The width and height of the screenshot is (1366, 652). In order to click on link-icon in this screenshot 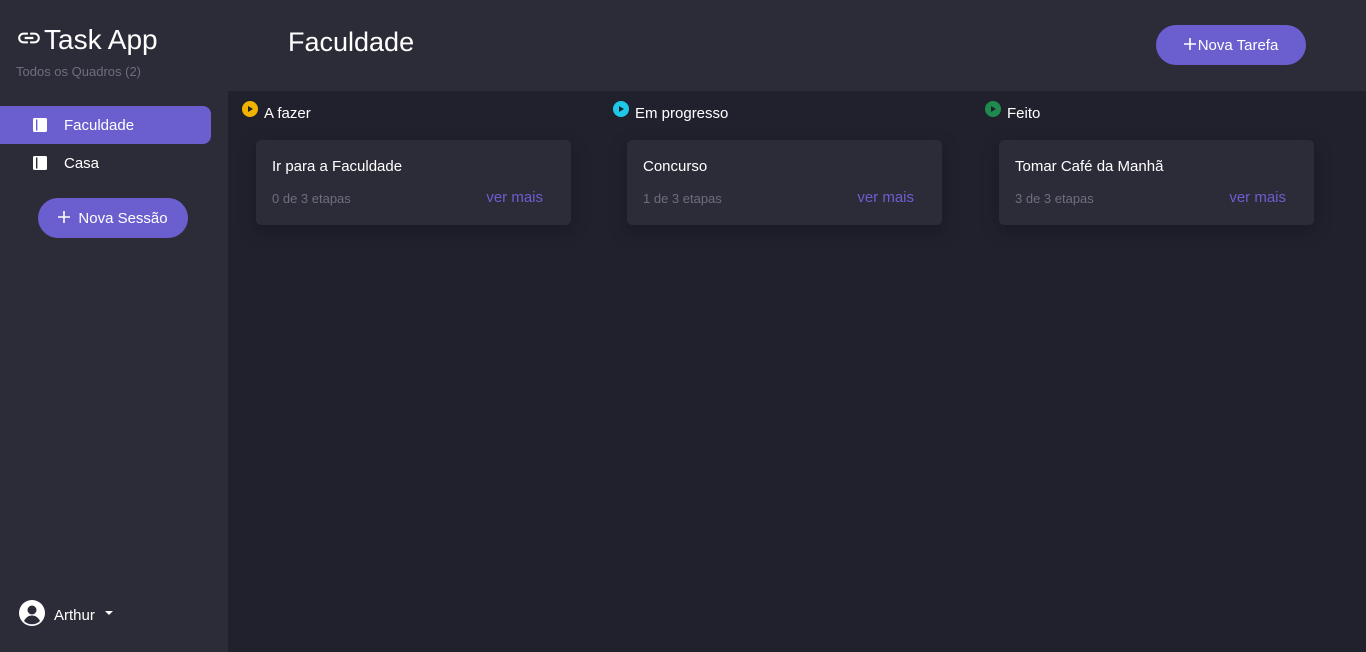, I will do `click(29, 40)`.